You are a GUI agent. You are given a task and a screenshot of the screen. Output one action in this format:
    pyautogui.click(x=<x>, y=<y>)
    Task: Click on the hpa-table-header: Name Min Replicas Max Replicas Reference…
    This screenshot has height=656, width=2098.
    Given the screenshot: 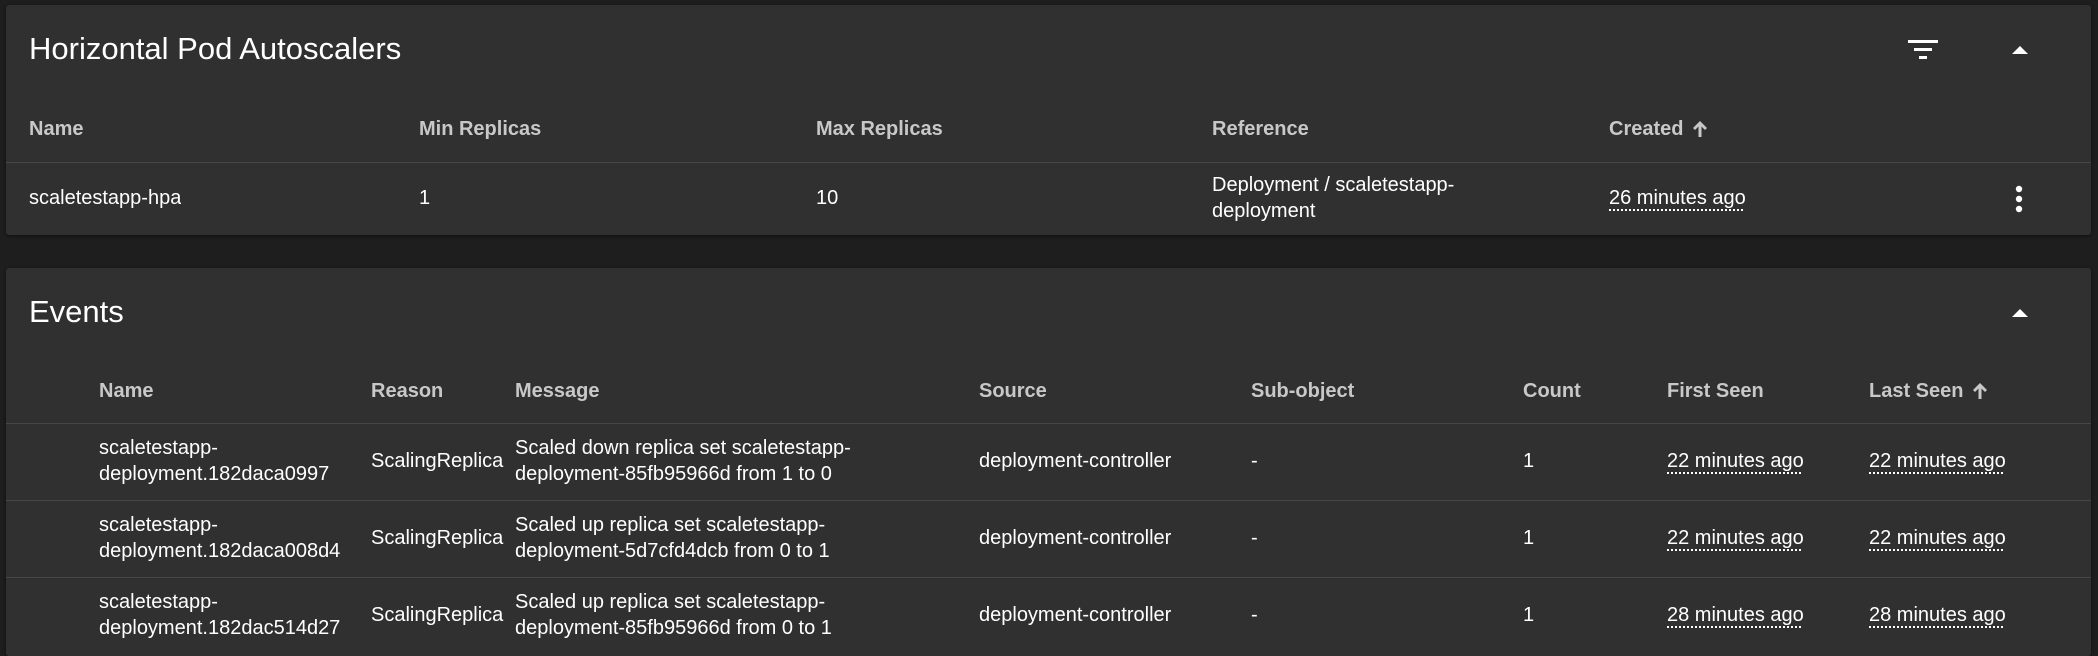 What is the action you would take?
    pyautogui.click(x=1048, y=129)
    